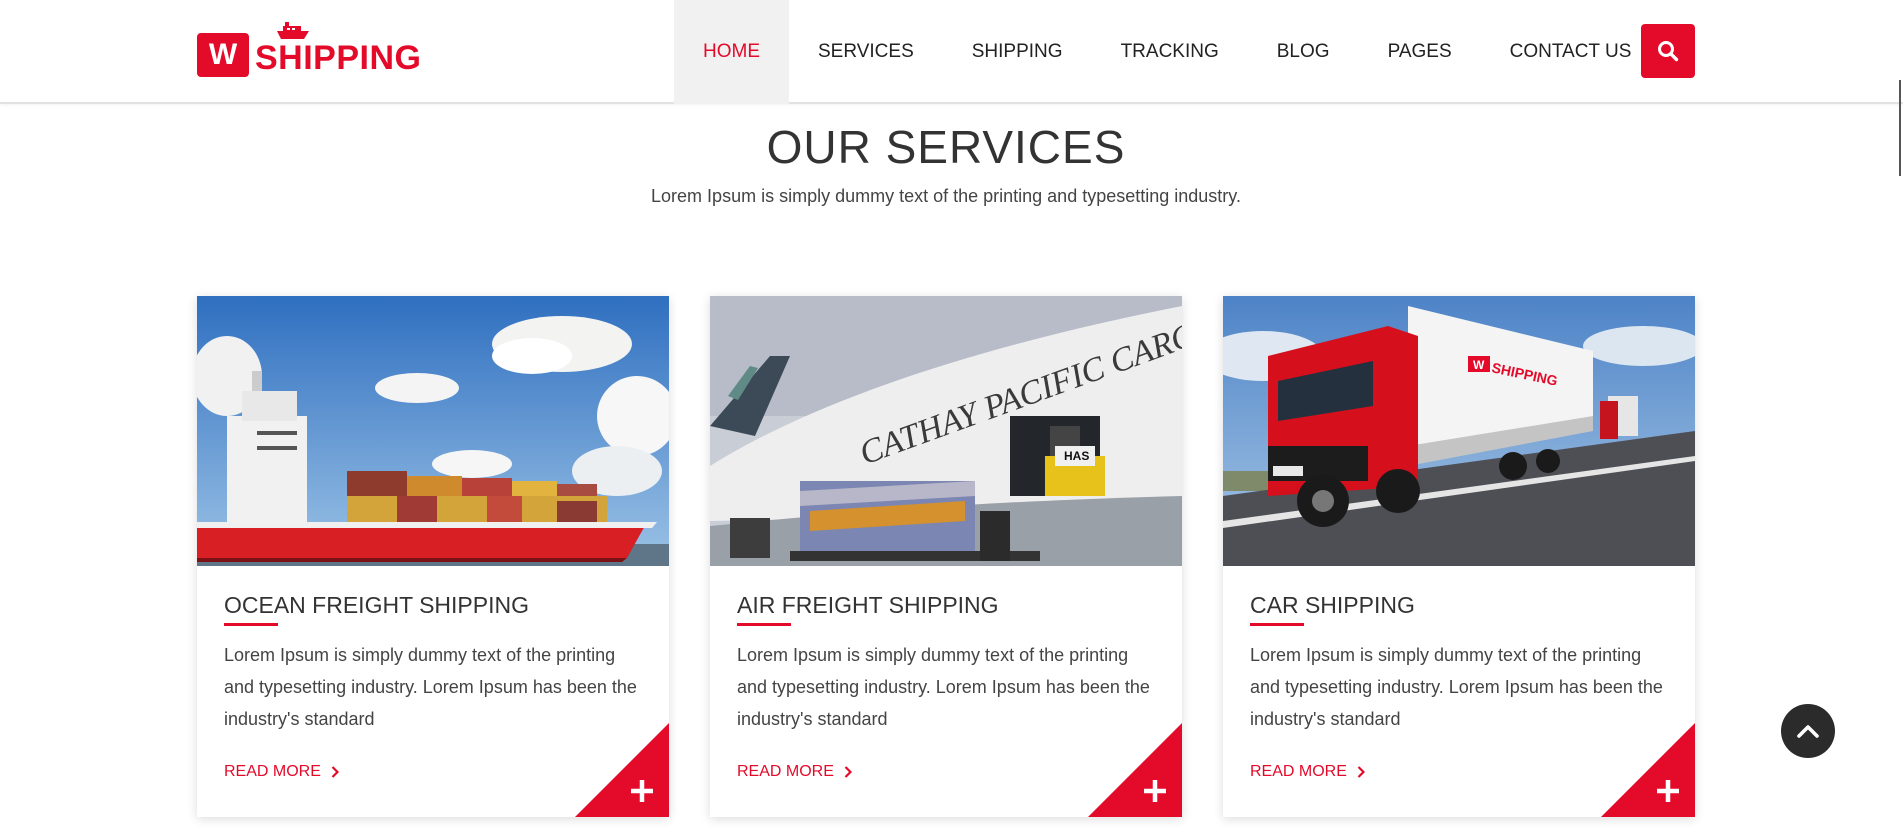 The image size is (1903, 828). What do you see at coordinates (866, 52) in the screenshot?
I see `nav-services: SERVICES` at bounding box center [866, 52].